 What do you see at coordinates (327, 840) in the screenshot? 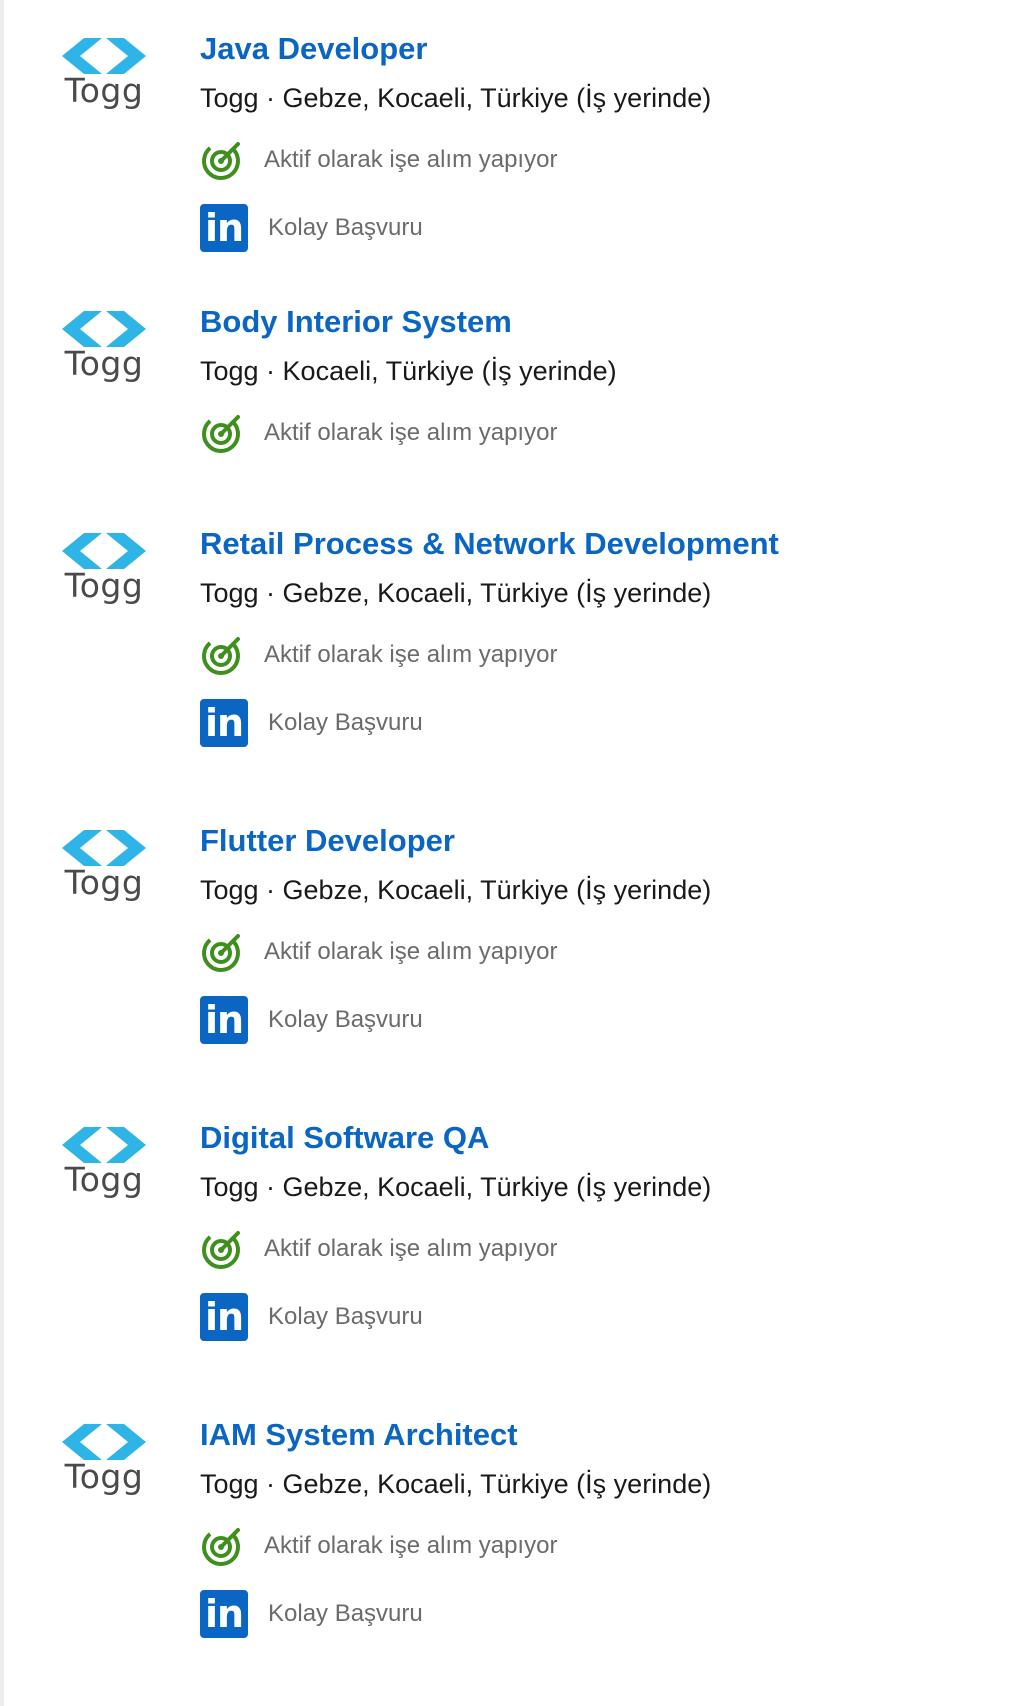
I see `job-title-link: Flutter Developer` at bounding box center [327, 840].